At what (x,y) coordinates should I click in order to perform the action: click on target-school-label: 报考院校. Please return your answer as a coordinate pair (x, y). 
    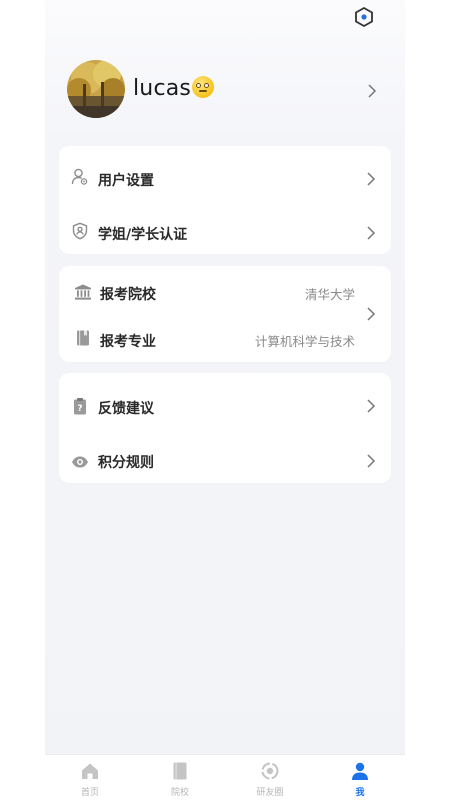
    Looking at the image, I should click on (128, 295).